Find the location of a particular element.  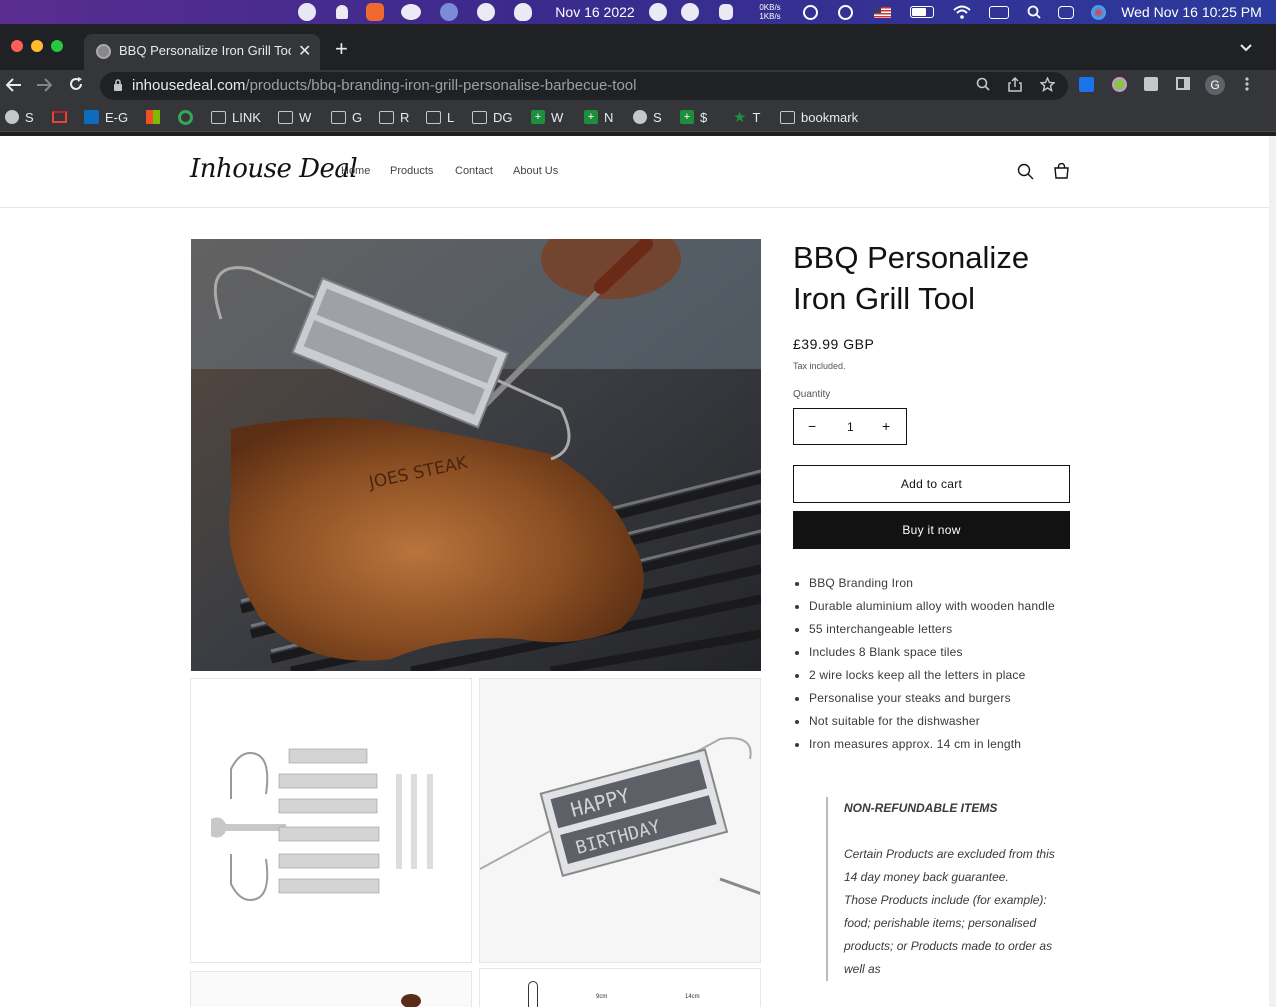

zoom-icon is located at coordinates (983, 86).